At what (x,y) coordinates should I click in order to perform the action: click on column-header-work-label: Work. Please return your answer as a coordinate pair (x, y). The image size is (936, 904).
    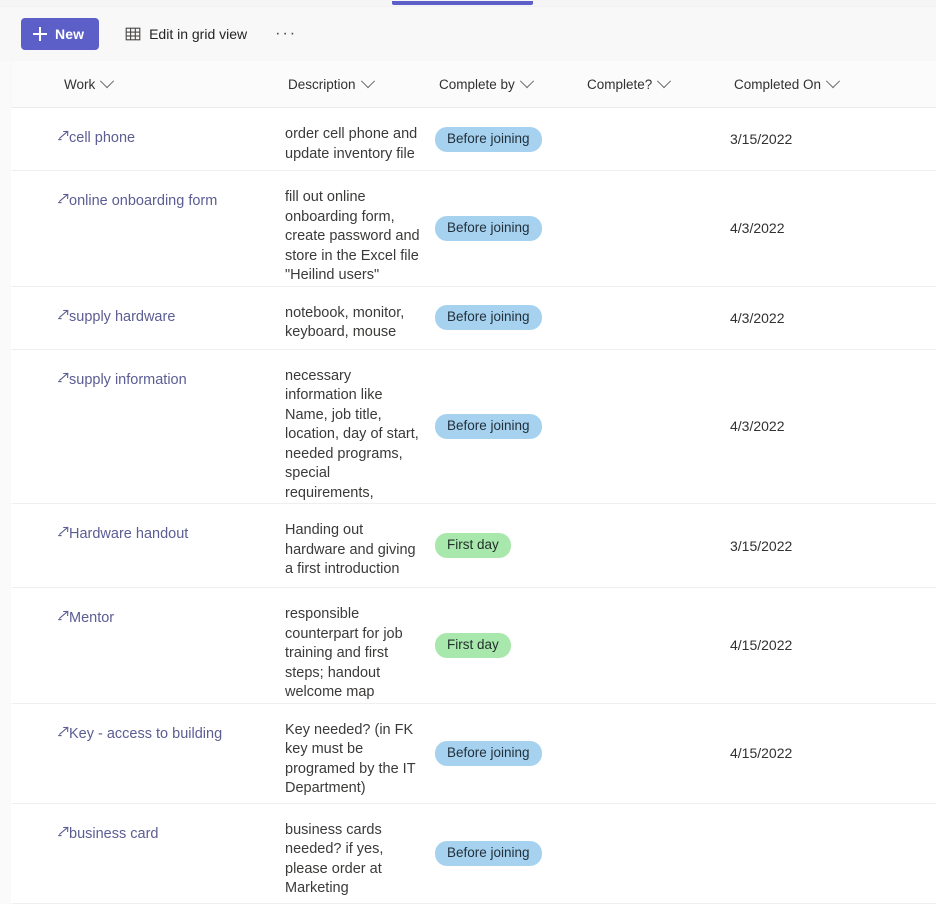
    Looking at the image, I should click on (80, 84).